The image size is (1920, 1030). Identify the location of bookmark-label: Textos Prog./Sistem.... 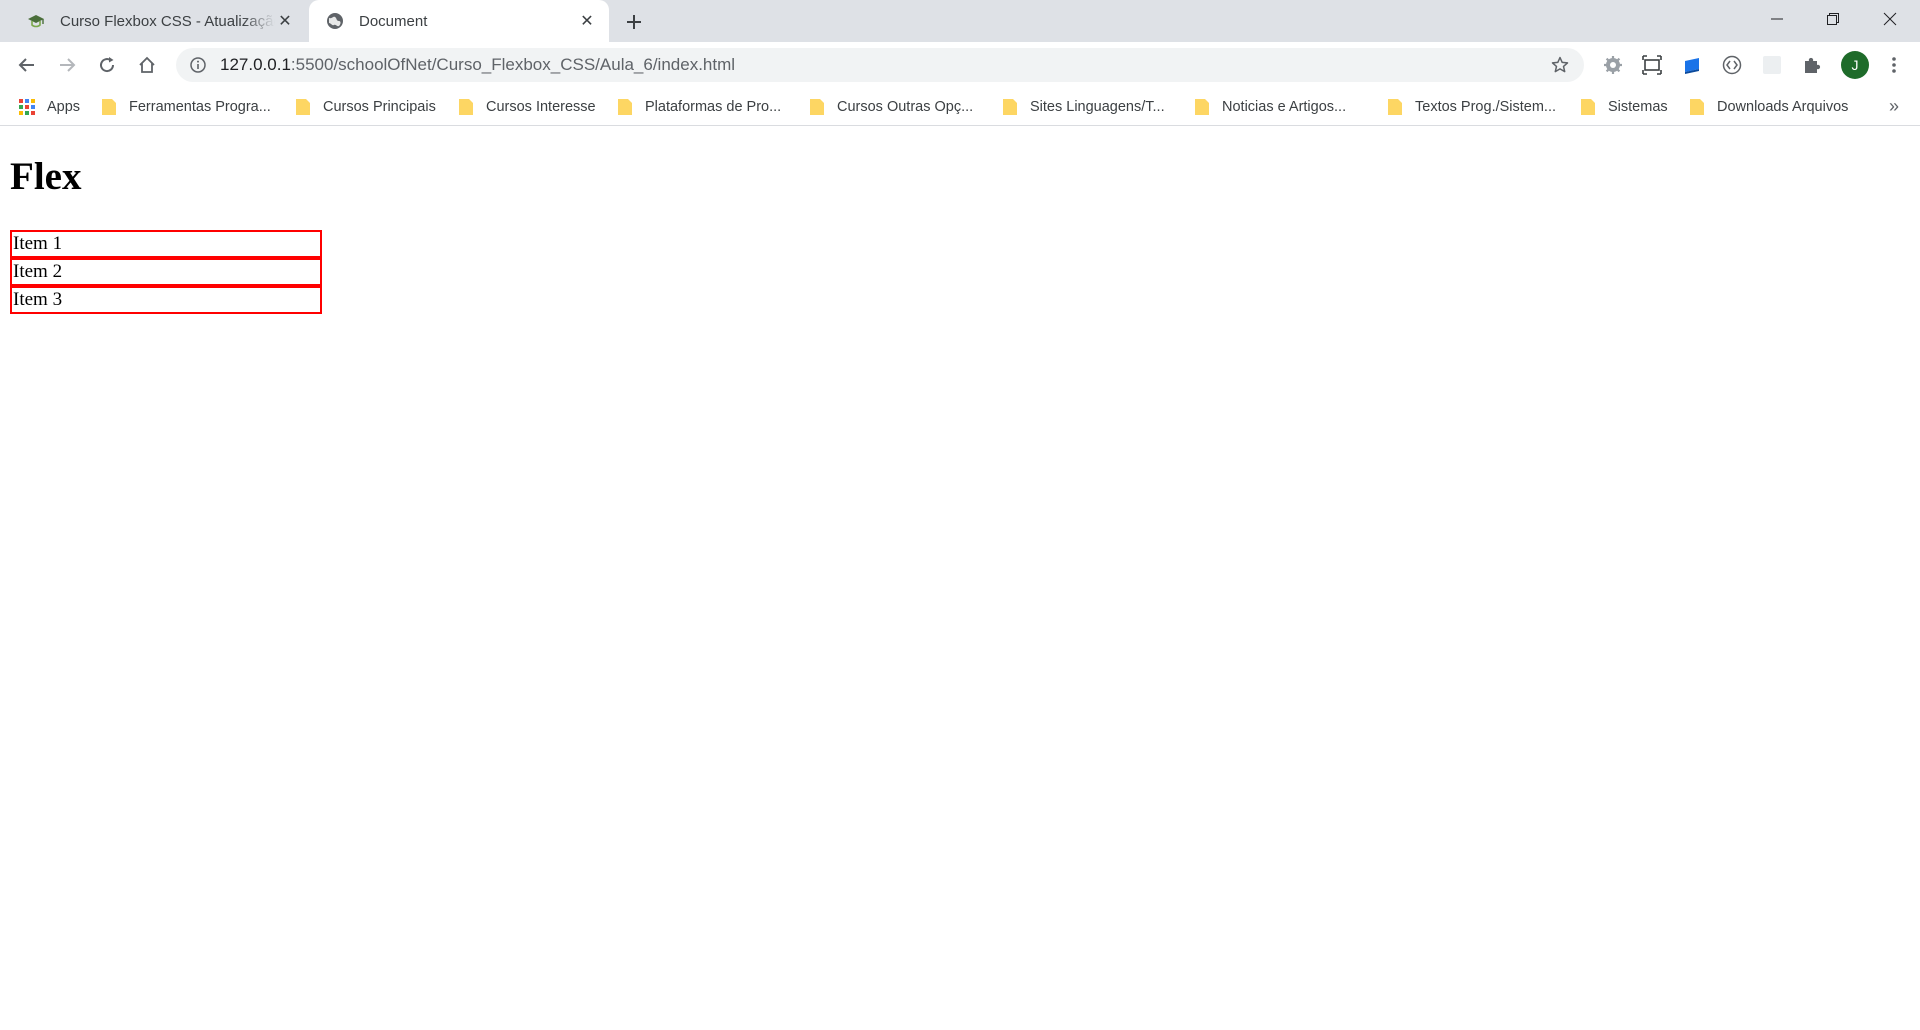
(1486, 107).